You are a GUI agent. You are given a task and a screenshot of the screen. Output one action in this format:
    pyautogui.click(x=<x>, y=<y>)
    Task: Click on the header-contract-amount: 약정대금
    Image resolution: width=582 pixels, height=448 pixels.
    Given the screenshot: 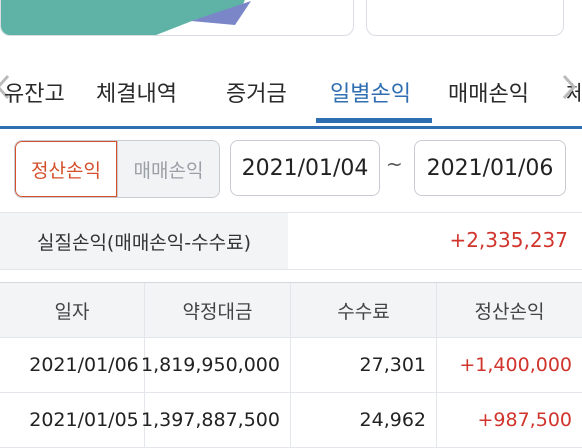 What is the action you would take?
    pyautogui.click(x=217, y=310)
    